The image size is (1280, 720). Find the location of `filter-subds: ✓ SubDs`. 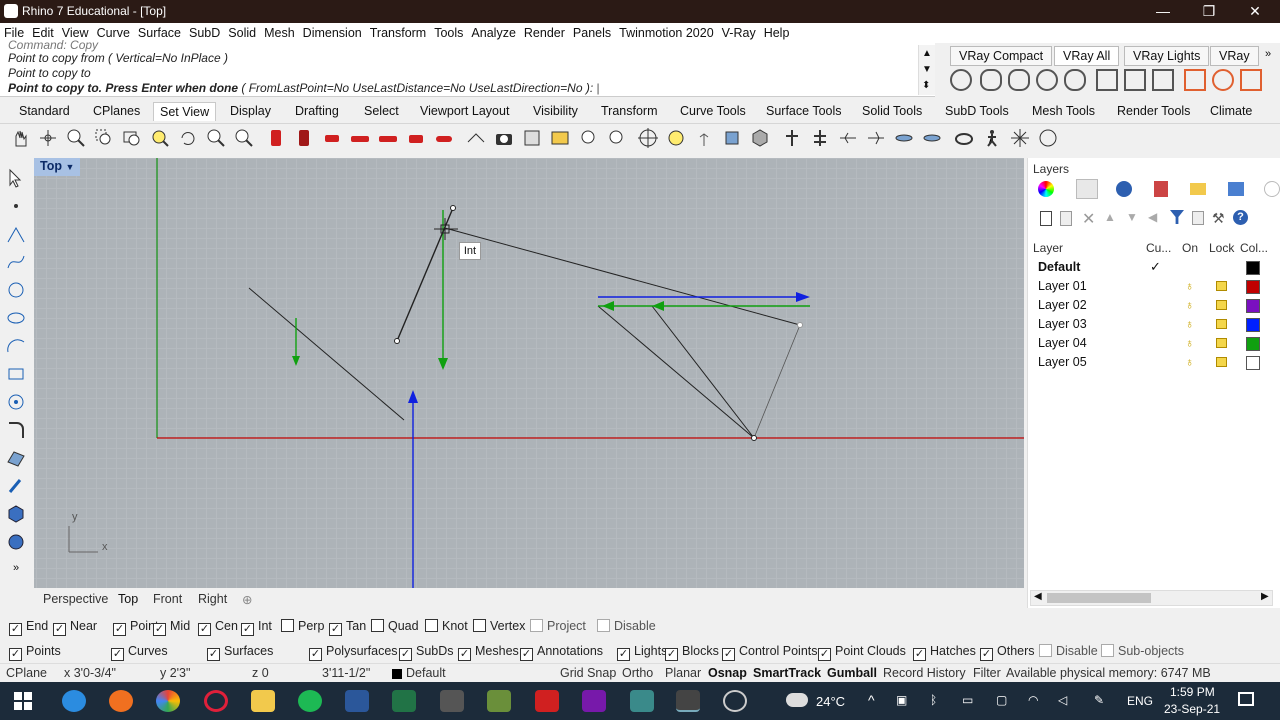

filter-subds: ✓ SubDs is located at coordinates (426, 652).